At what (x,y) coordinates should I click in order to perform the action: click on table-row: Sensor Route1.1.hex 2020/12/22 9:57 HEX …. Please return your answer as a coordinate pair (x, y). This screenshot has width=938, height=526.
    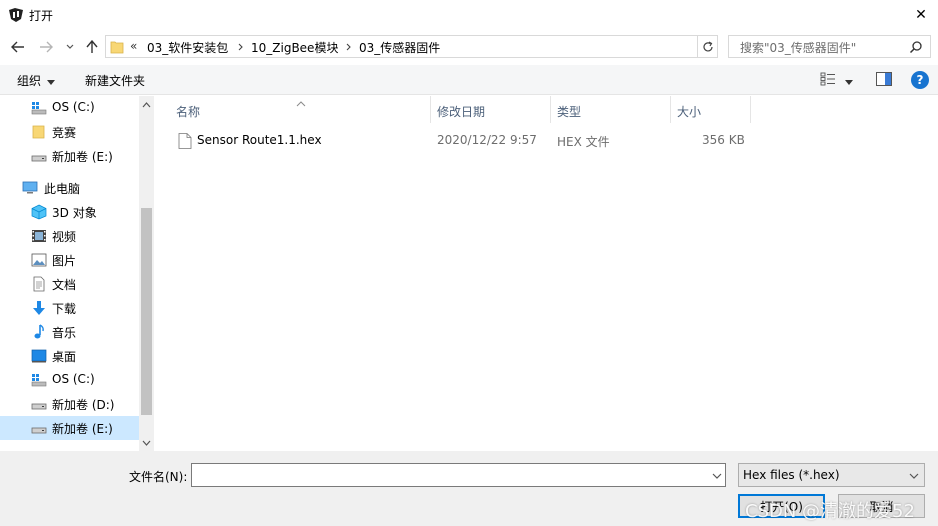
    Looking at the image, I should click on (456, 140).